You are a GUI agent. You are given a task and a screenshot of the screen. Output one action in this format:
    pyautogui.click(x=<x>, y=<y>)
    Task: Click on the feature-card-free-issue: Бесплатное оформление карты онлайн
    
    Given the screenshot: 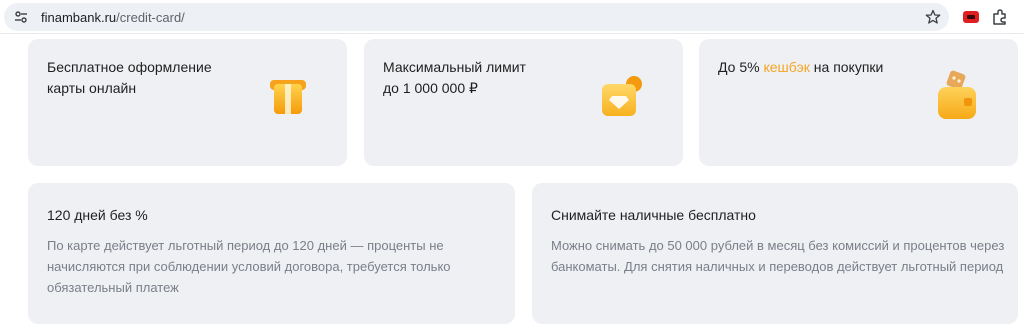 What is the action you would take?
    pyautogui.click(x=187, y=102)
    